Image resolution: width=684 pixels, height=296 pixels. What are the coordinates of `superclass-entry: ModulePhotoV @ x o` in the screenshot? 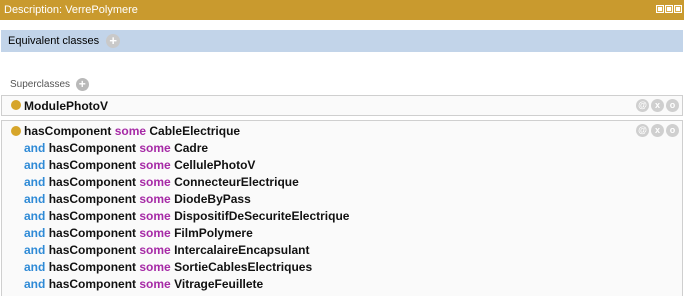 It's located at (342, 105).